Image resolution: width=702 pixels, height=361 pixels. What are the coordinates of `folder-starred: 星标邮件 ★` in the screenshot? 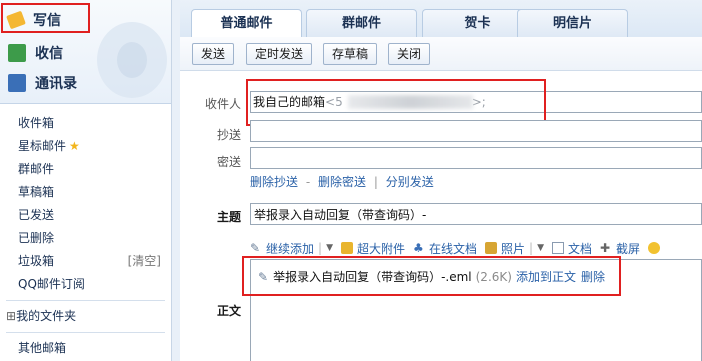 It's located at (85, 146).